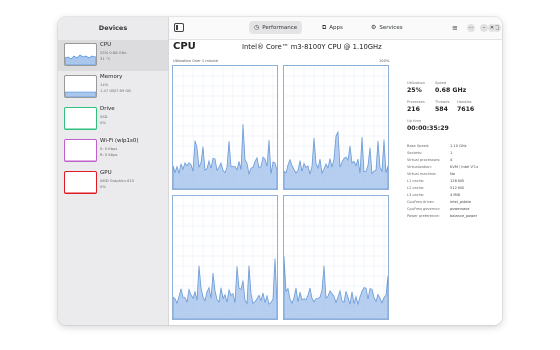 This screenshot has height=350, width=560. What do you see at coordinates (113, 151) in the screenshot?
I see `device-item-wifi: Wi-Fi (wlp1s0) S: 0 Kbps R: 0 Kbps` at bounding box center [113, 151].